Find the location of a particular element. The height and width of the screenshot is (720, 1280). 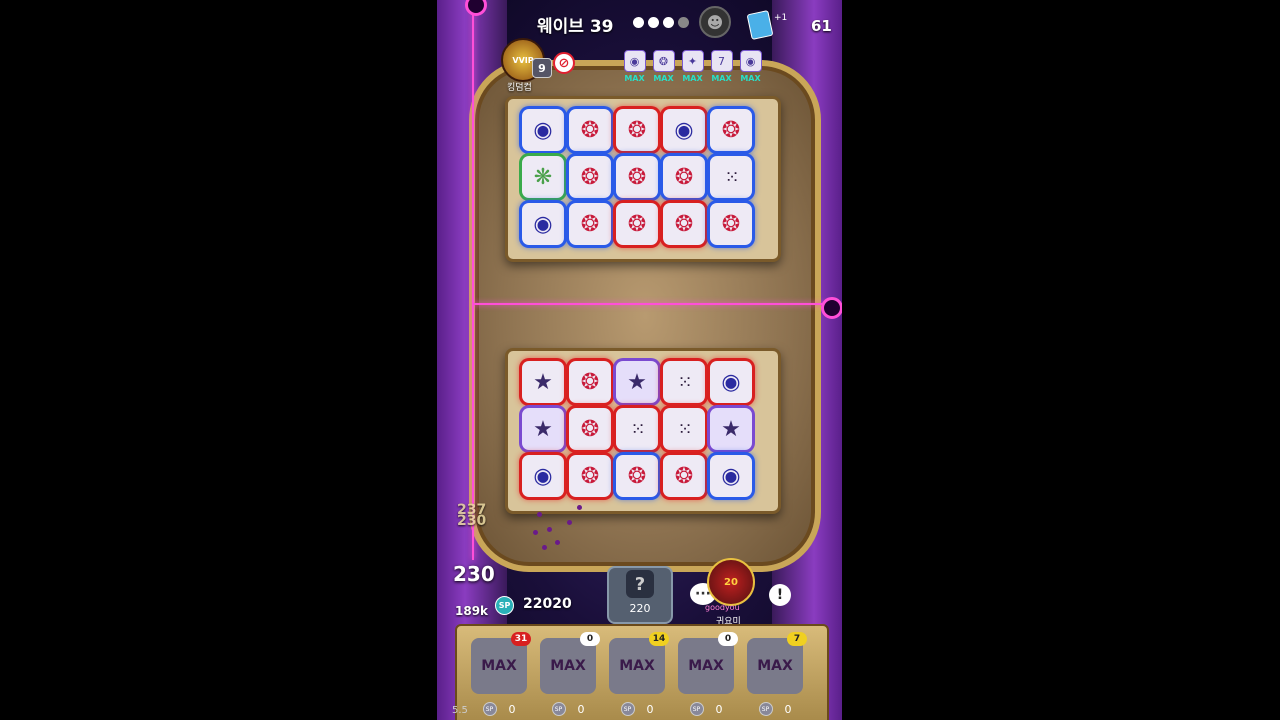

hp-ghost: 237 230 is located at coordinates (472, 516).